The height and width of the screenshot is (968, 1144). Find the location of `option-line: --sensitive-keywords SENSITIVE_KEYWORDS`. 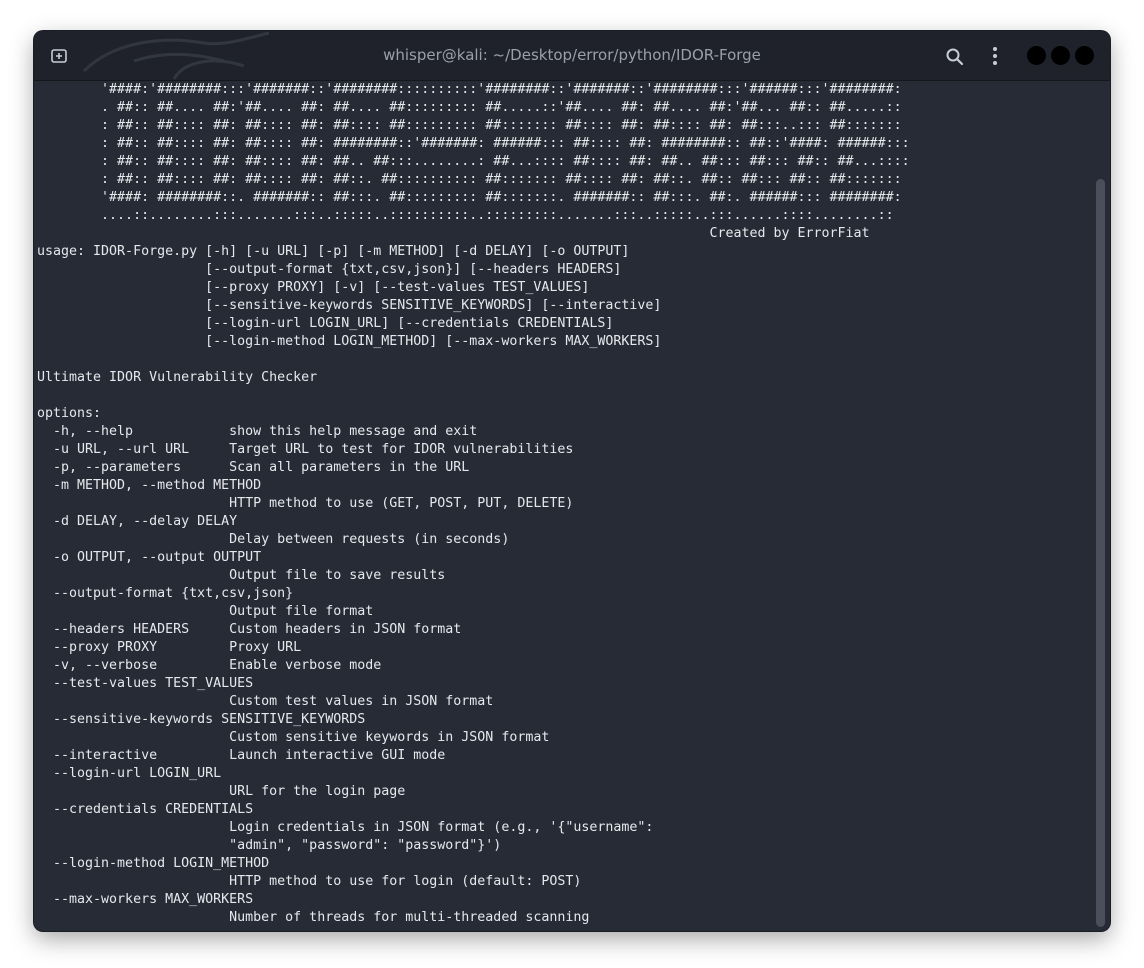

option-line: --sensitive-keywords SENSITIVE_KEYWORDS is located at coordinates (201, 719).